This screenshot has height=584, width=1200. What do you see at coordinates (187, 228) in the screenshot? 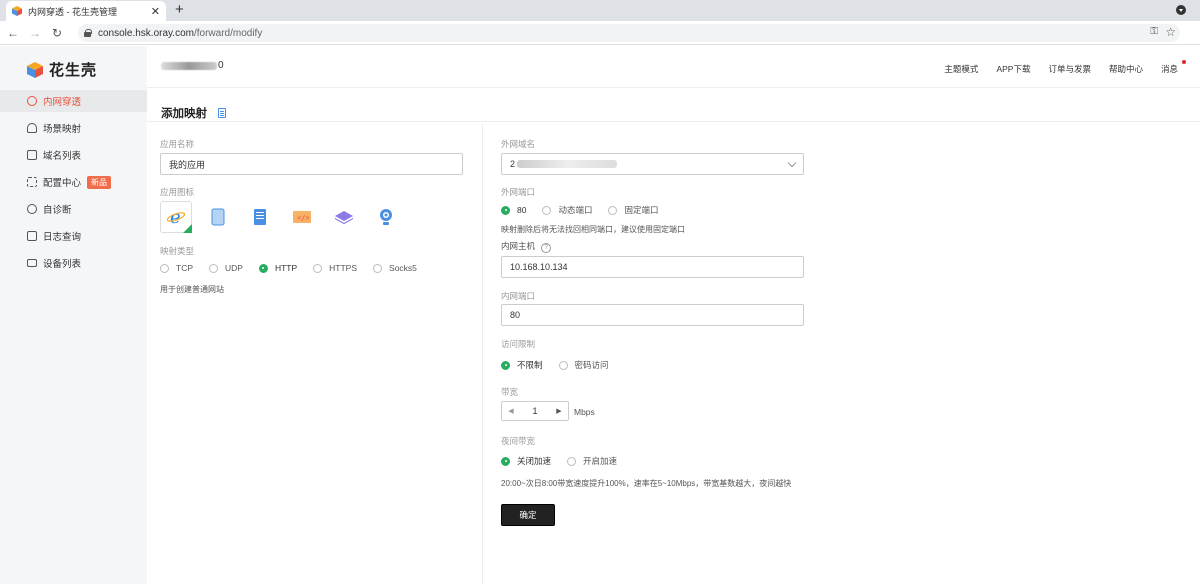
I see `selected-check-icon` at bounding box center [187, 228].